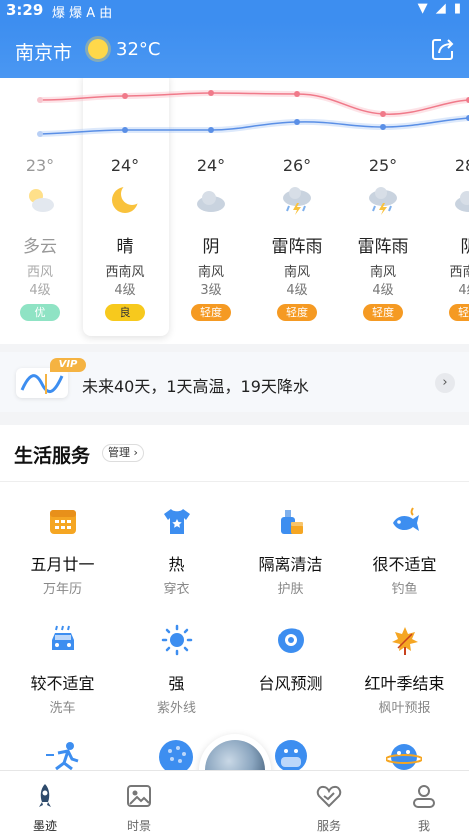 This screenshot has width=469, height=837. What do you see at coordinates (290, 589) in the screenshot?
I see `service-label: 护肤` at bounding box center [290, 589].